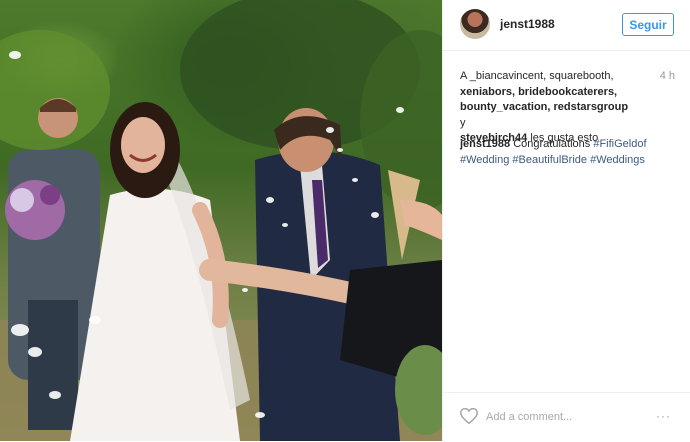 This screenshot has height=442, width=690. Describe the element at coordinates (537, 76) in the screenshot. I see `likes-names-line1: A _biancavincent, squarebooth,` at that location.